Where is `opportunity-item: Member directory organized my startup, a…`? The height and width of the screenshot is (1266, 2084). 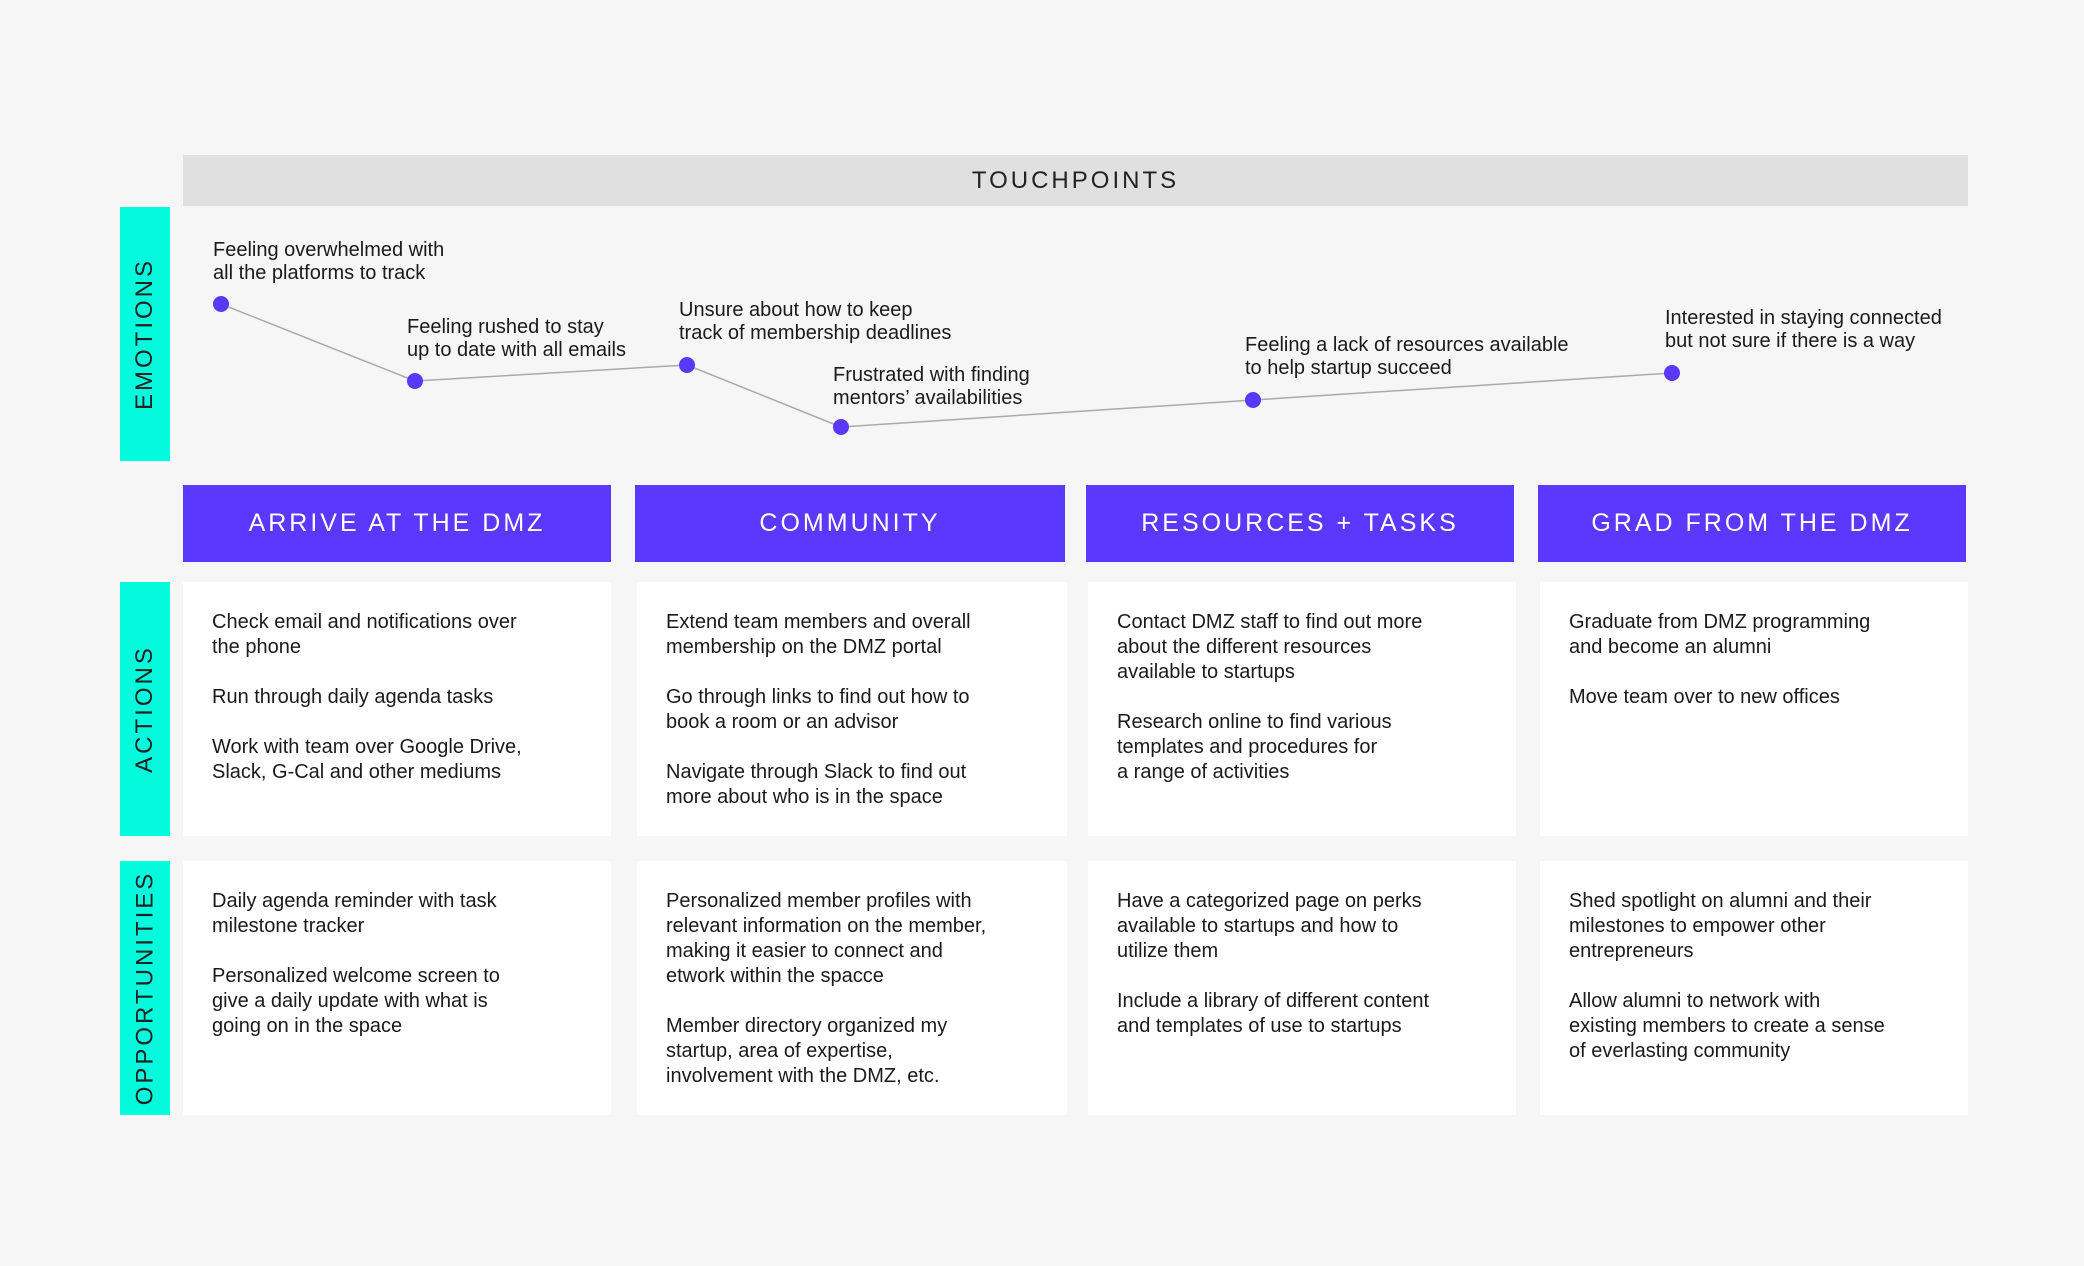 opportunity-item: Member directory organized my startup, a… is located at coordinates (807, 1051).